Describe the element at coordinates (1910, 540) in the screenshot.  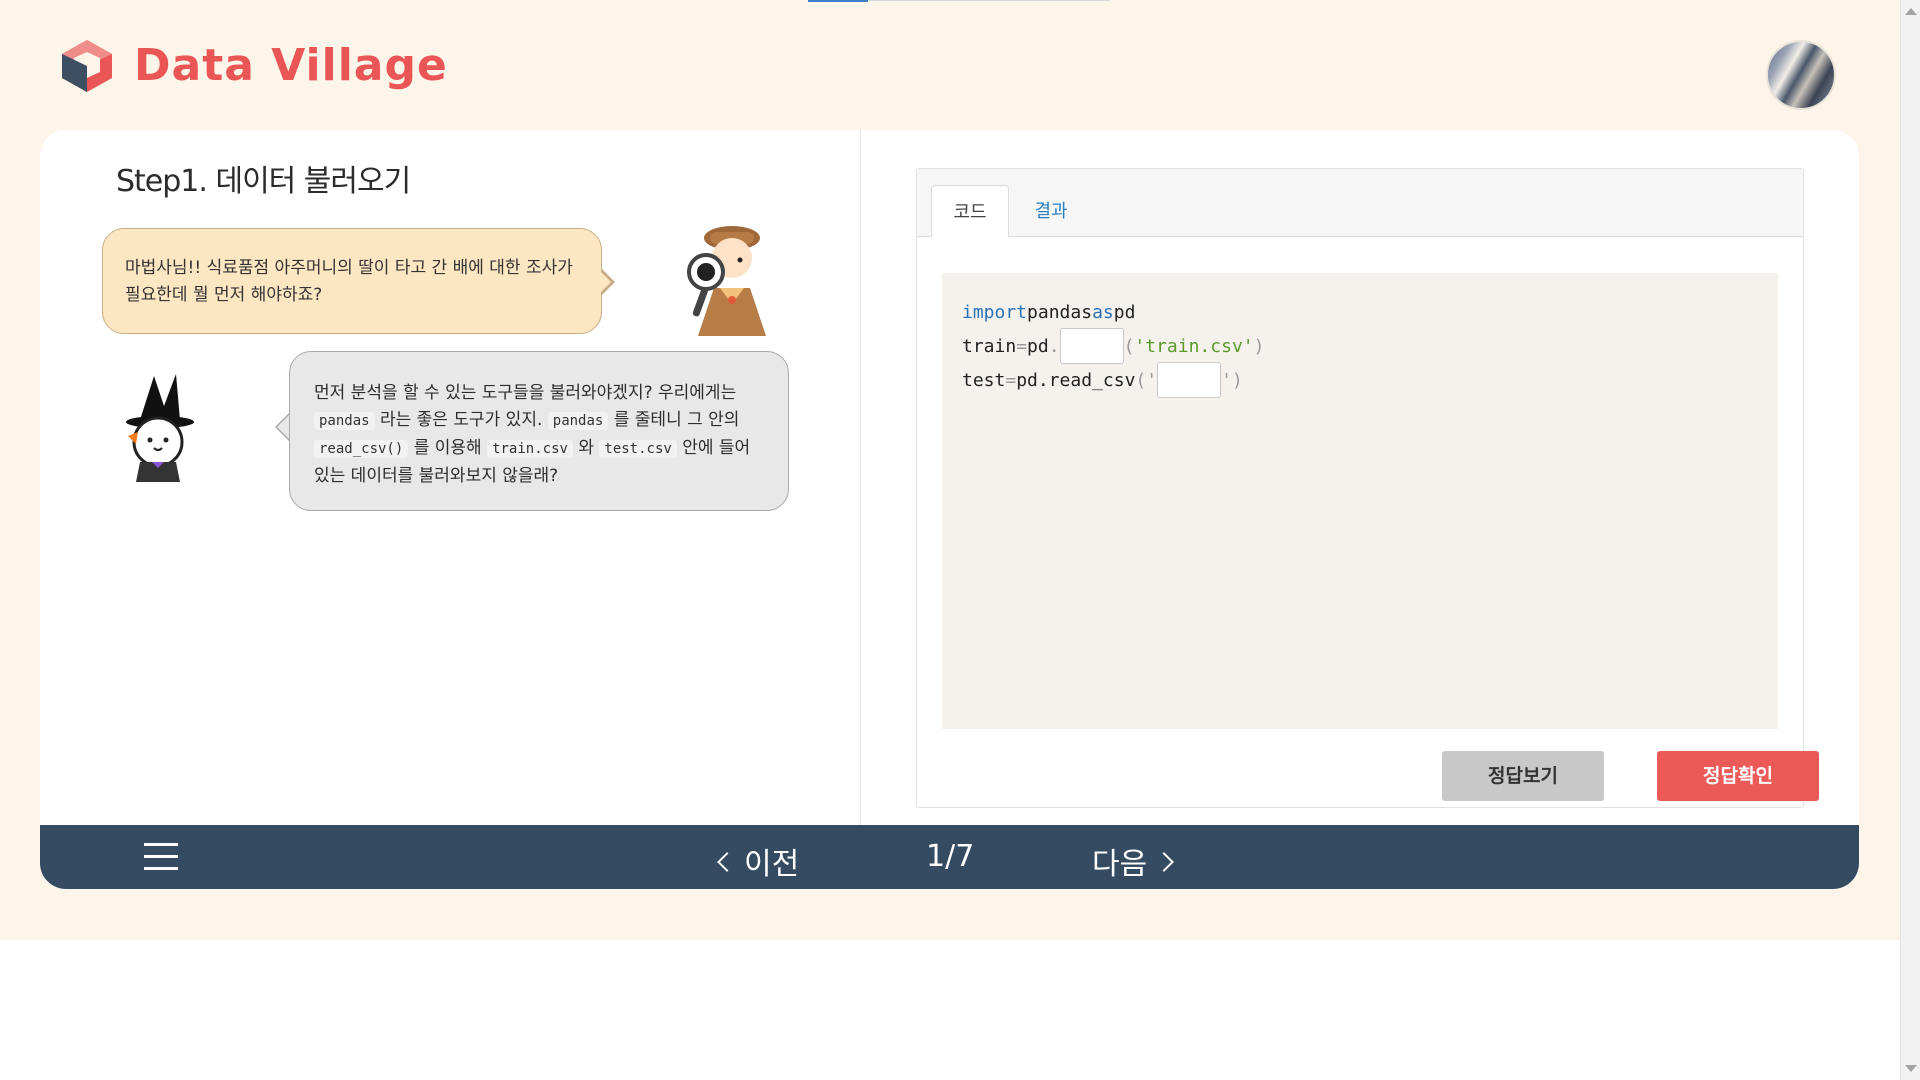
I see `scrollbar` at that location.